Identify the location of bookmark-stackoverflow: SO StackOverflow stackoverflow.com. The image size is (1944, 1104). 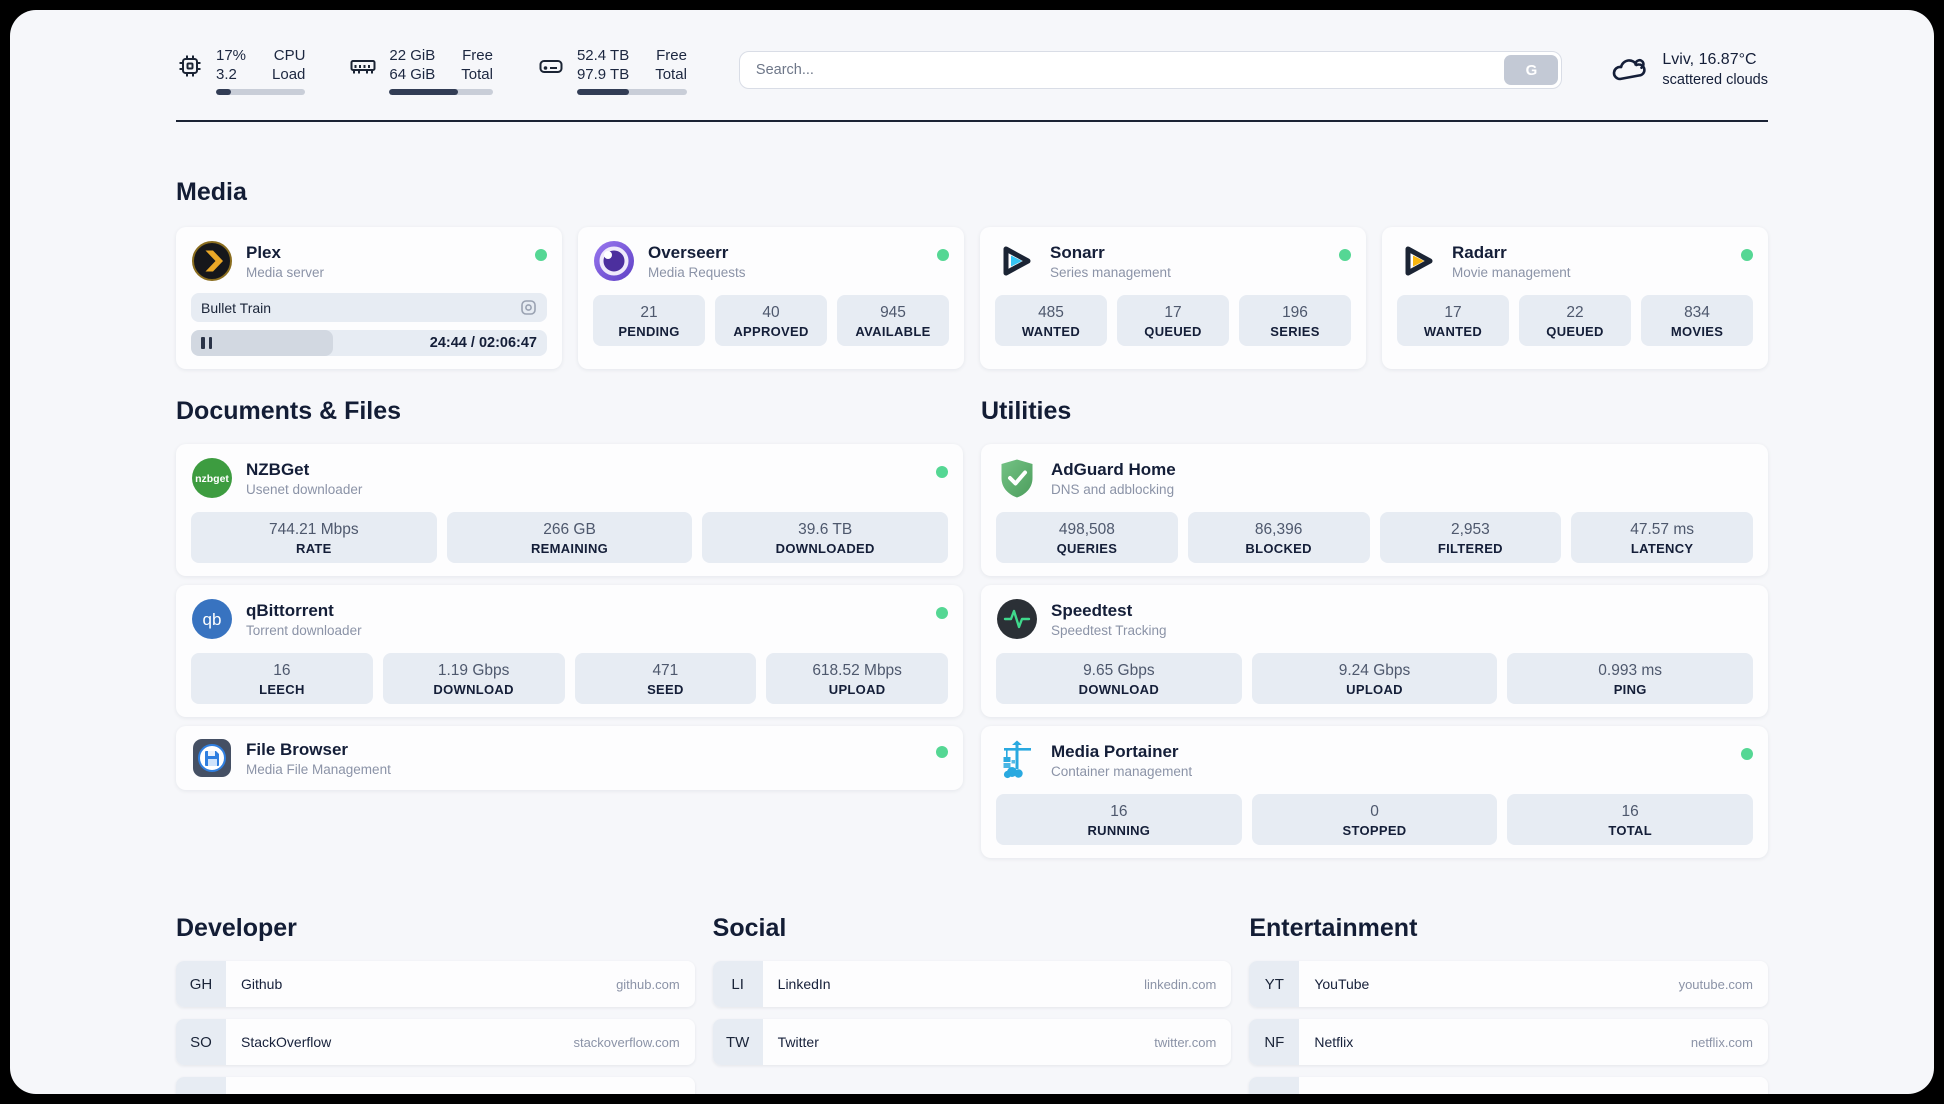
(435, 1042).